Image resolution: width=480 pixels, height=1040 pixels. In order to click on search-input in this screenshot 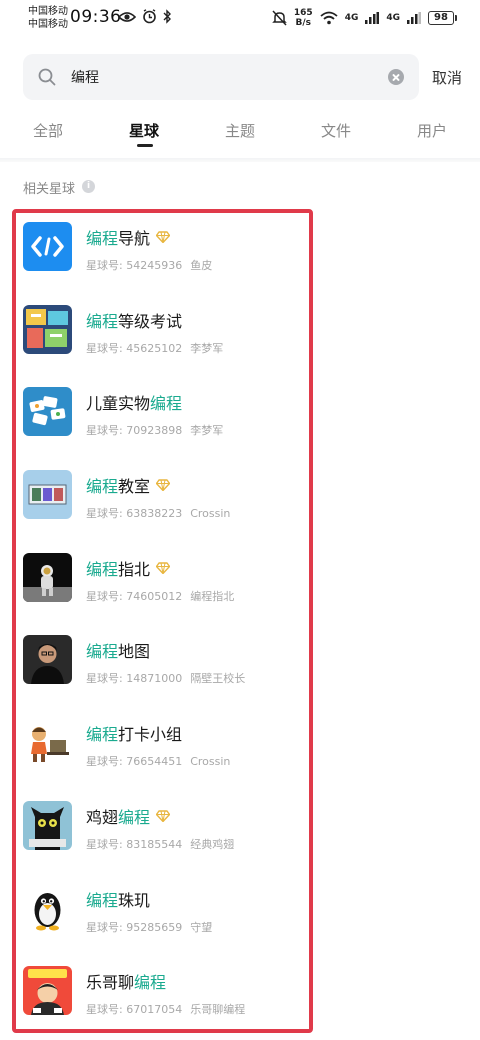, I will do `click(221, 77)`.